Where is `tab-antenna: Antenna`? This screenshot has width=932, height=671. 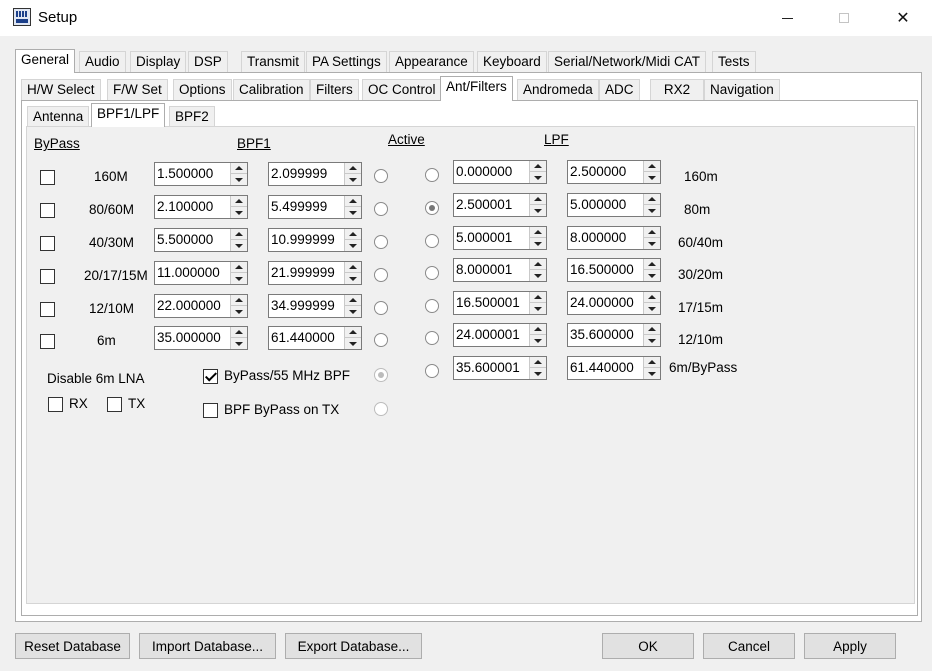 tab-antenna: Antenna is located at coordinates (58, 117).